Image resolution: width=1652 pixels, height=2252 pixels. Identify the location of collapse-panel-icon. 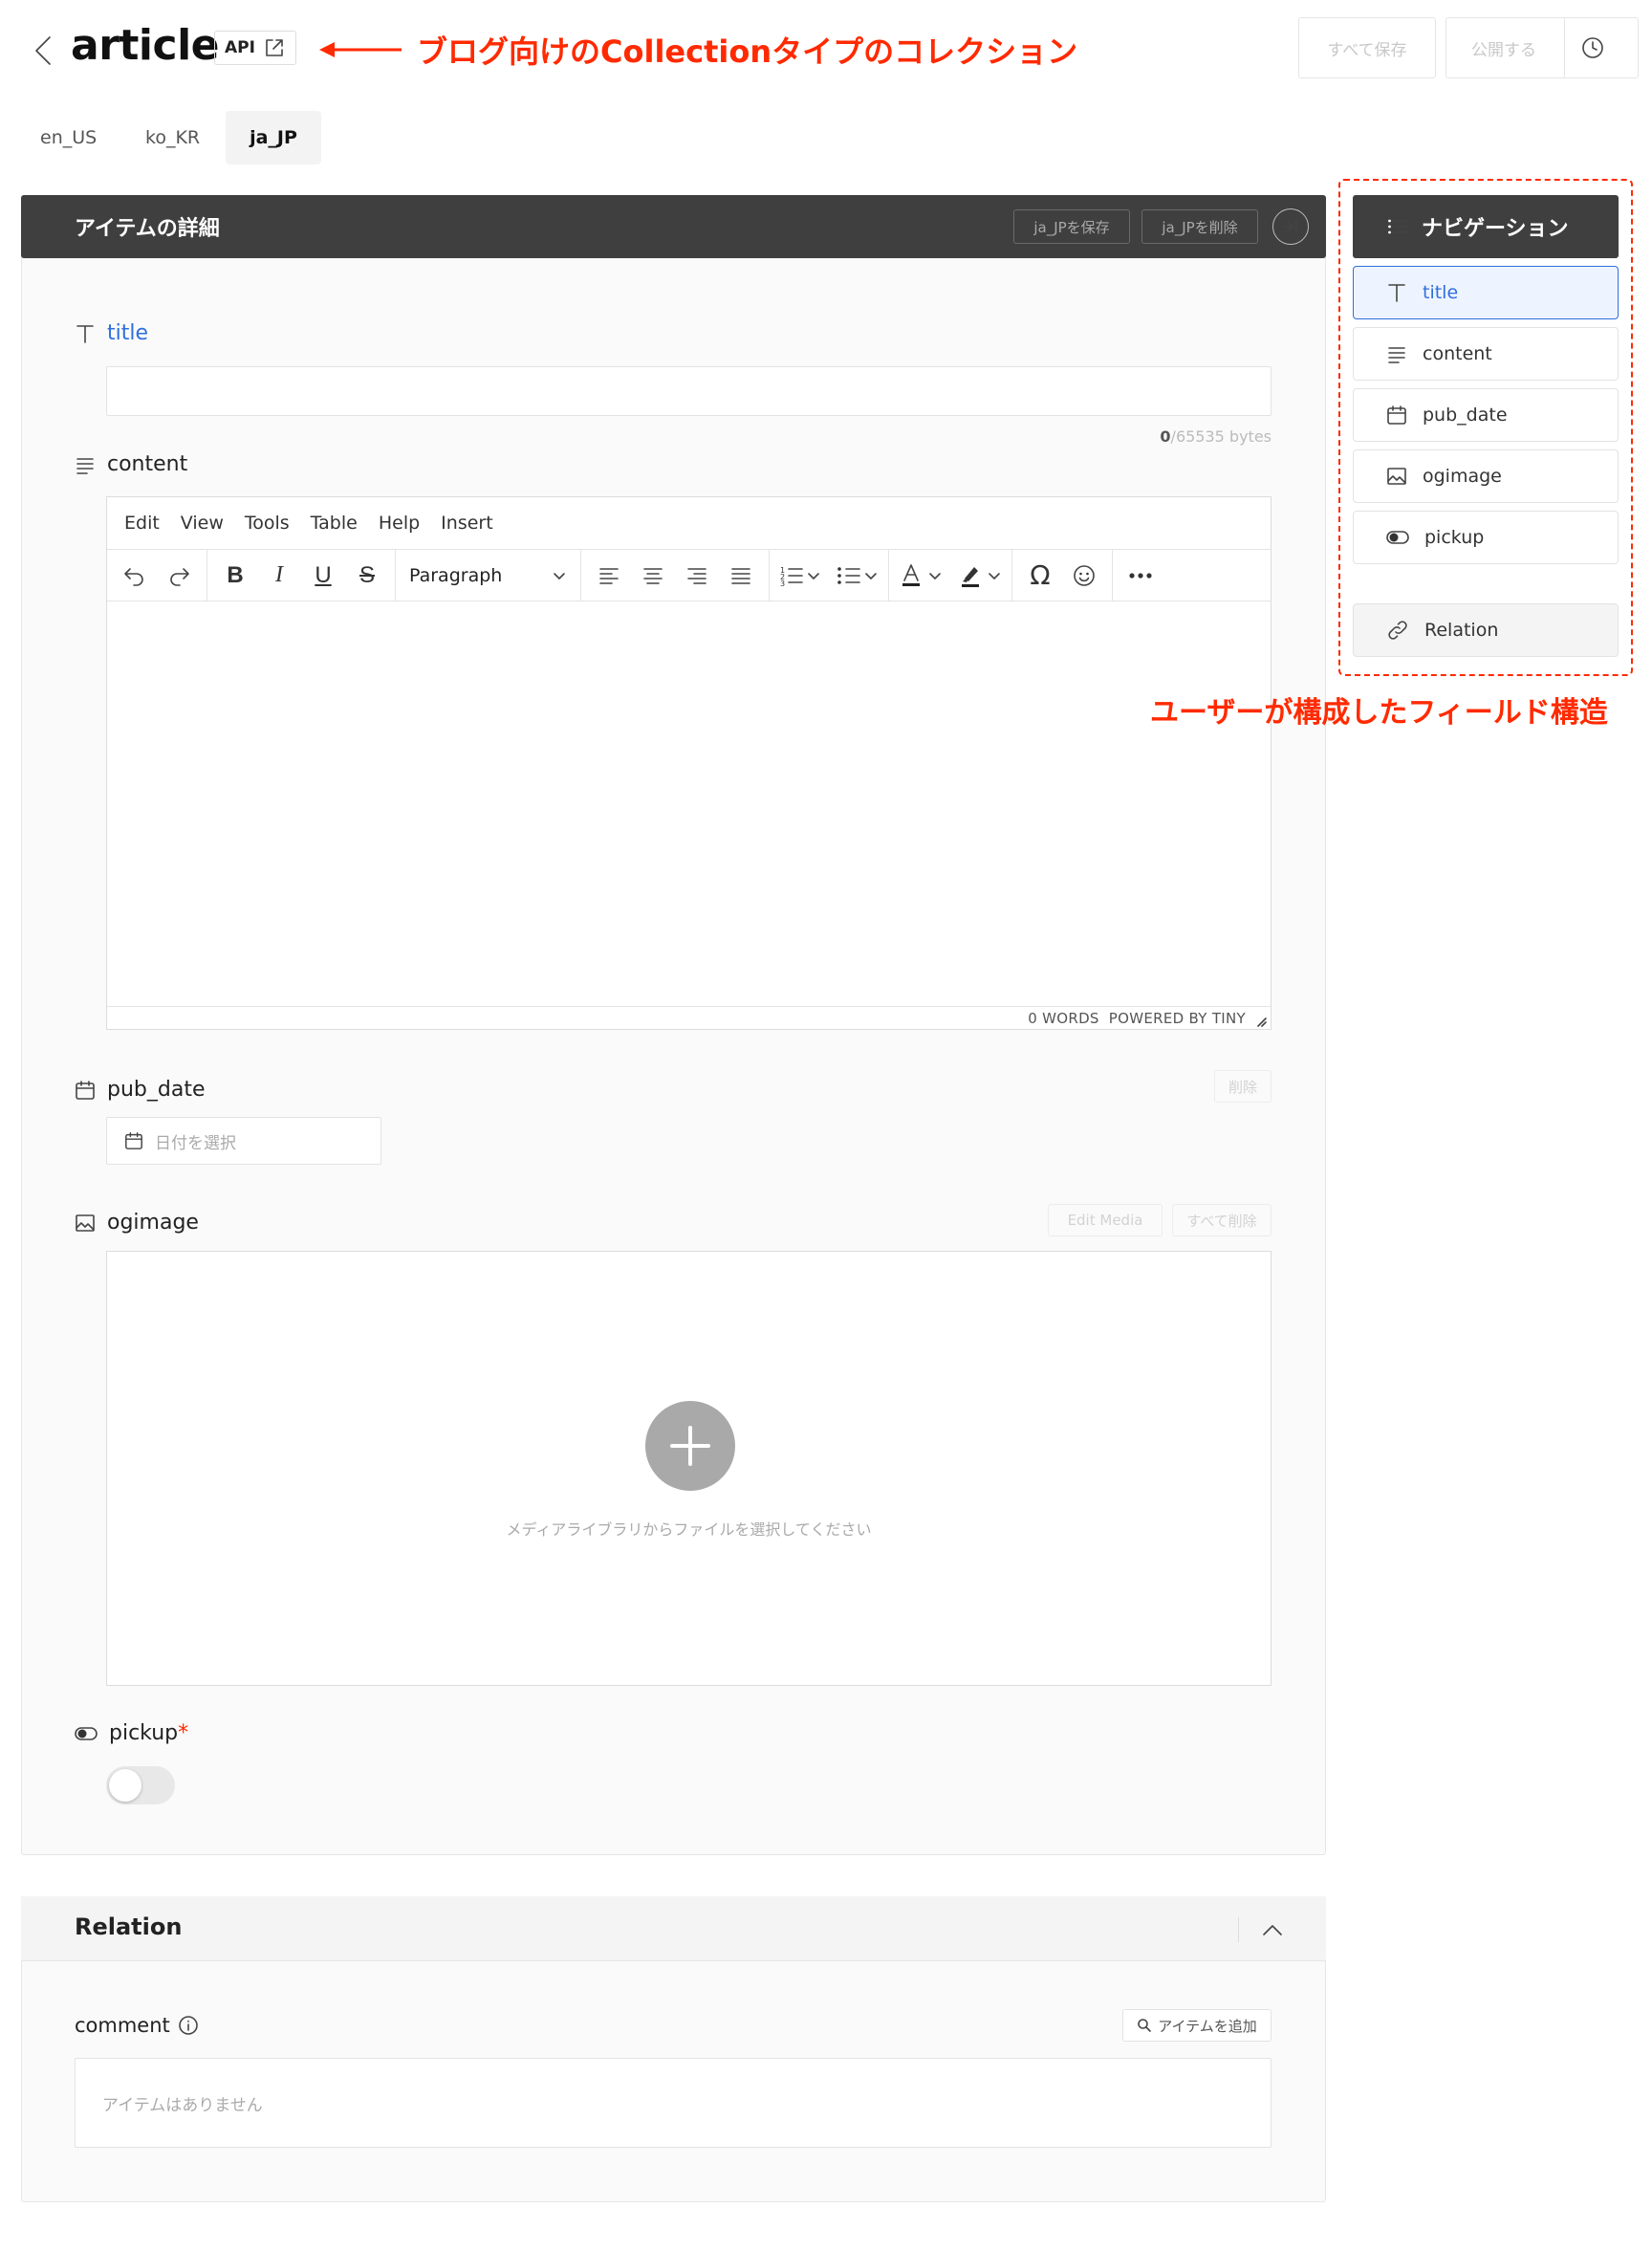
(1290, 227).